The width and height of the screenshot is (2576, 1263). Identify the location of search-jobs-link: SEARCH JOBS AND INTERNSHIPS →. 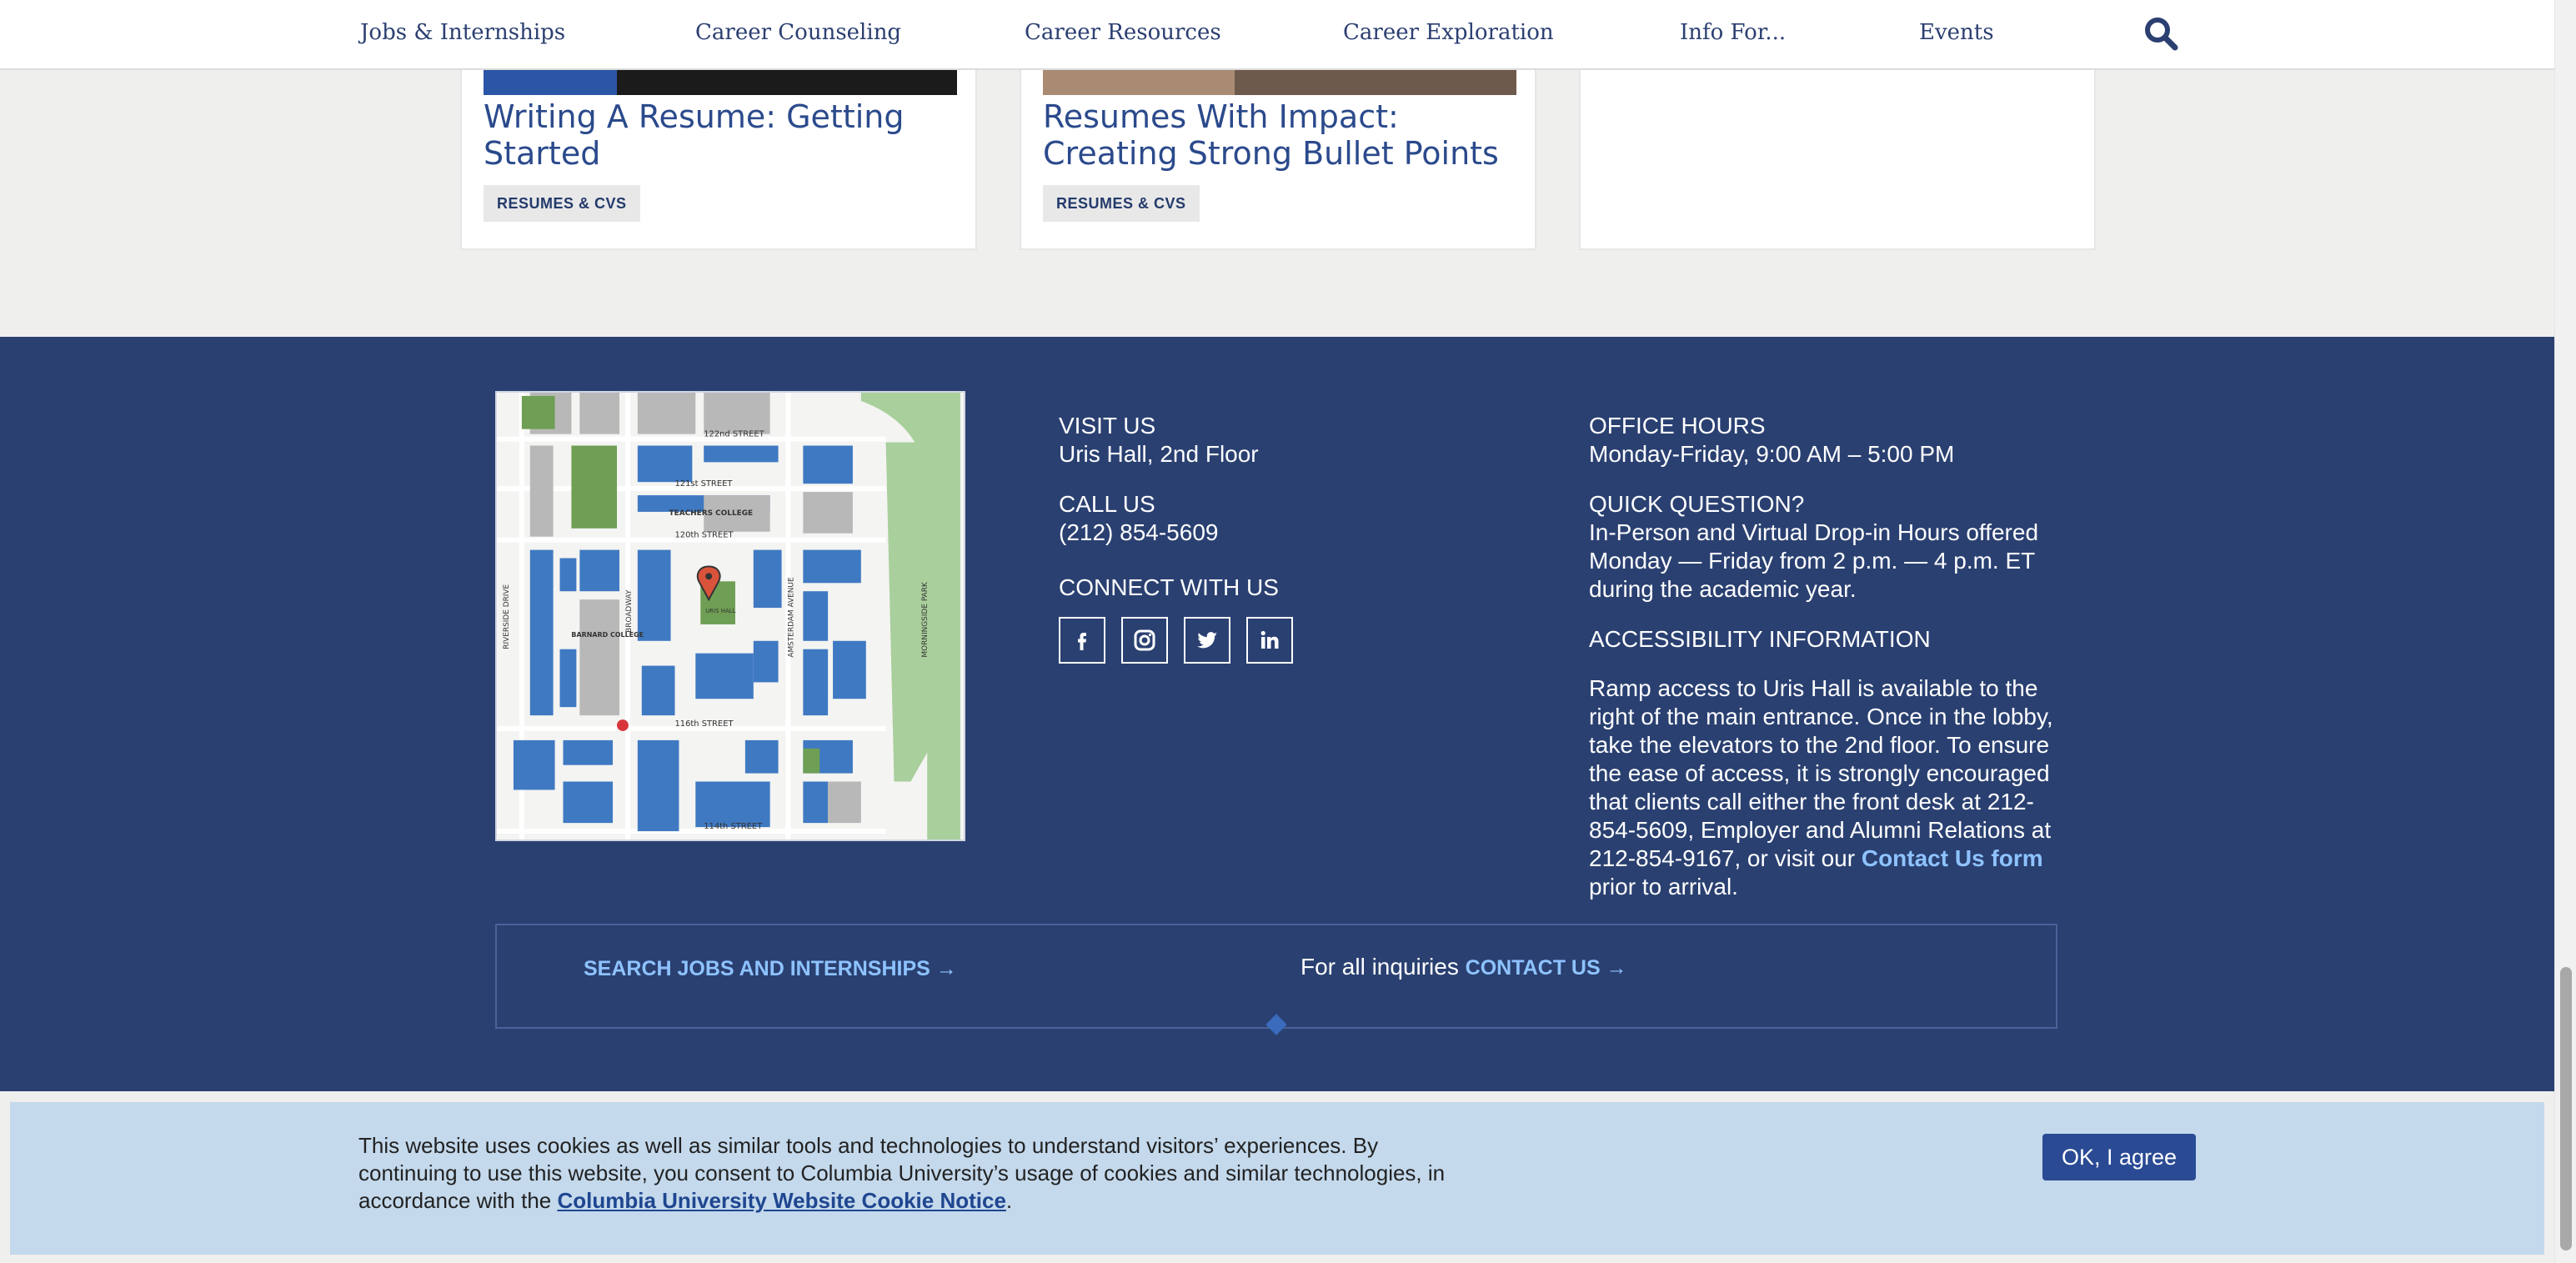
(770, 969).